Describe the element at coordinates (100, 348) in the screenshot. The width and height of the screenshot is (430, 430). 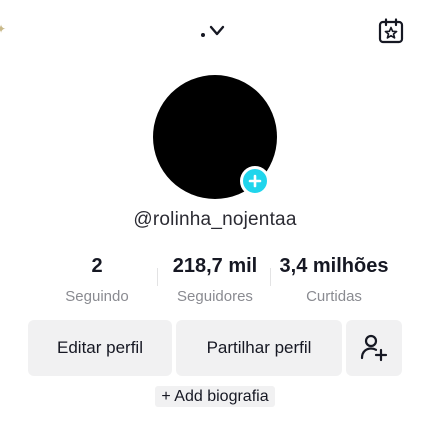
I see `edit-profile-button: Editar perfil` at that location.